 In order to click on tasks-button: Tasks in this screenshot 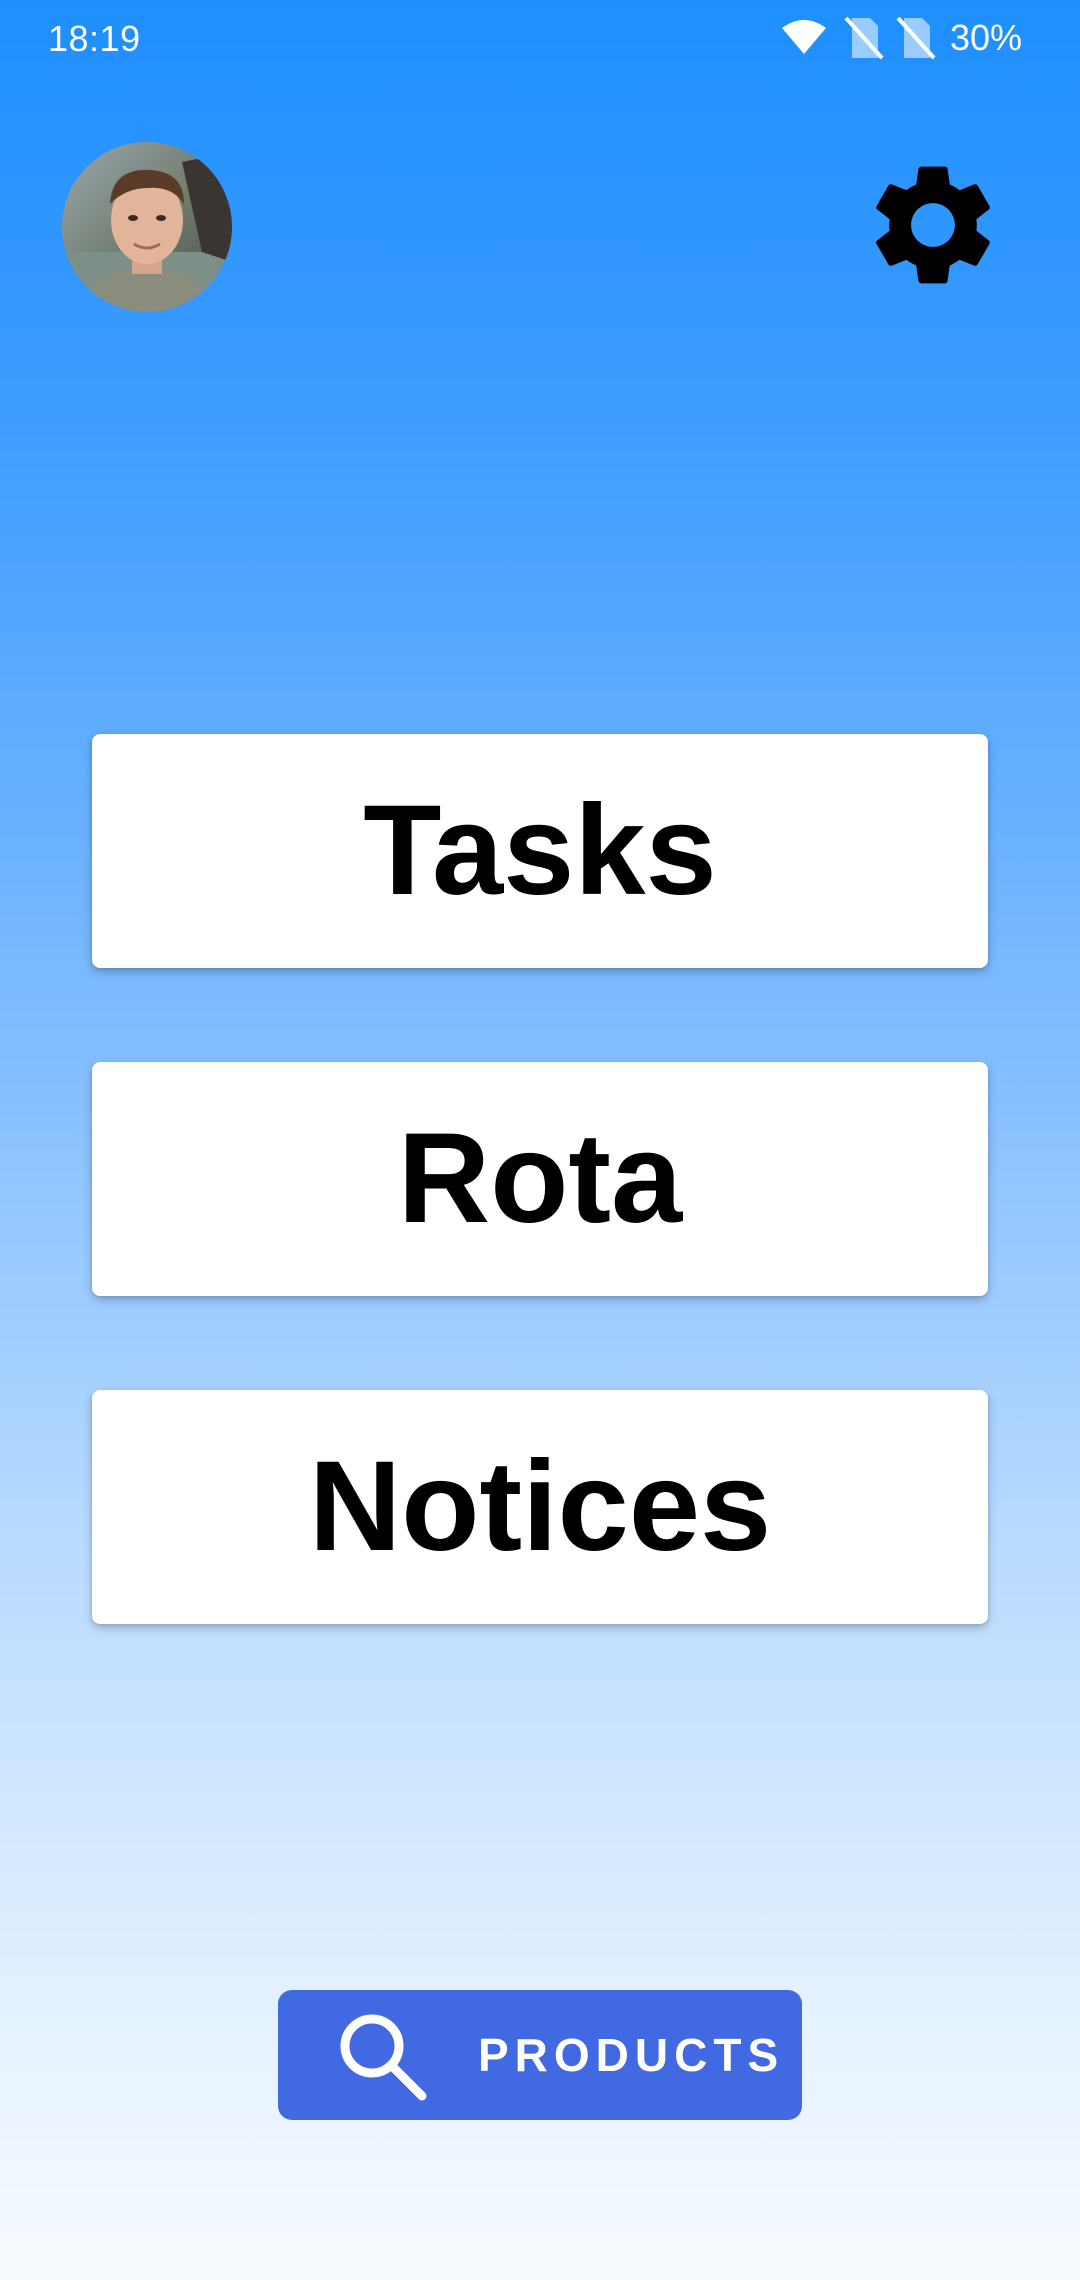, I will do `click(540, 851)`.